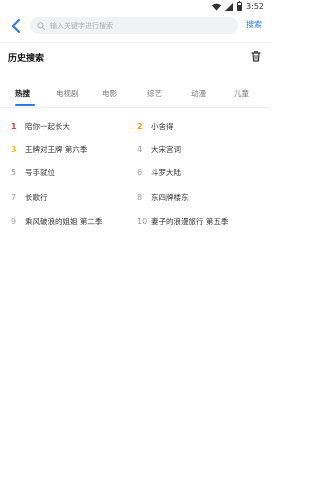 This screenshot has height=480, width=320. I want to click on signal-icon, so click(229, 6).